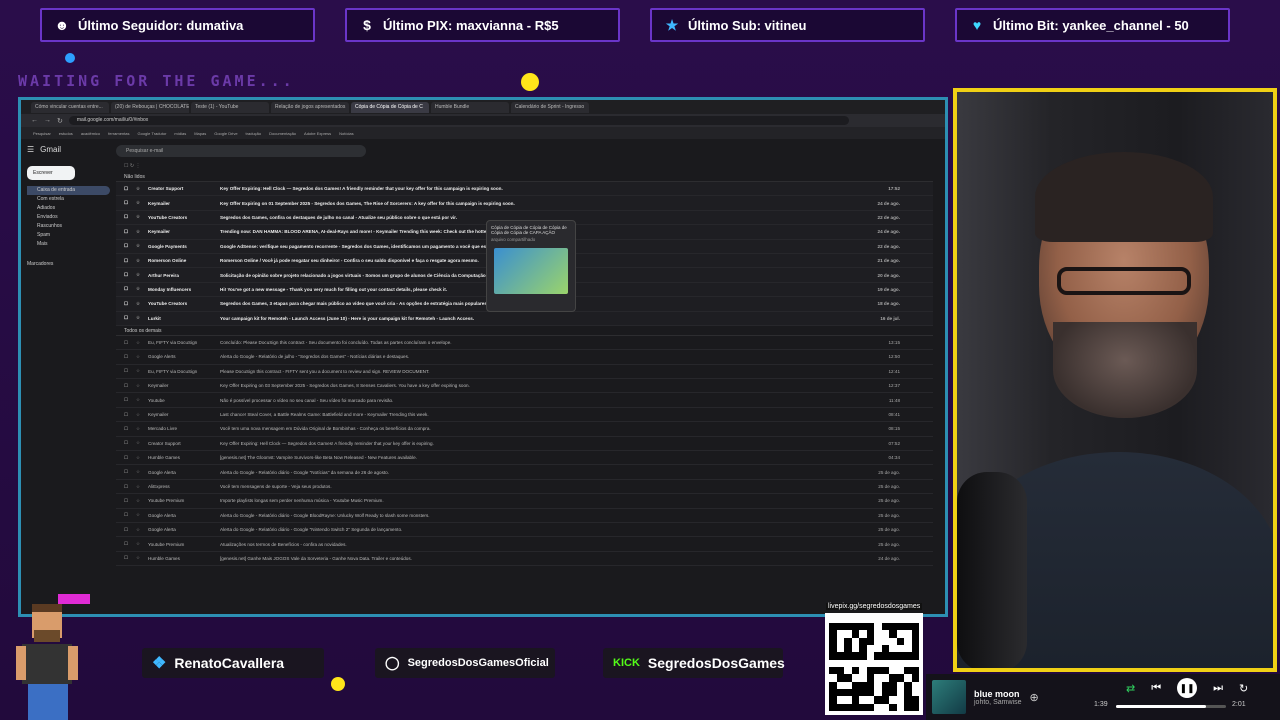  What do you see at coordinates (310, 107) in the screenshot?
I see `browser-tab: Relação de jogos apresentados` at bounding box center [310, 107].